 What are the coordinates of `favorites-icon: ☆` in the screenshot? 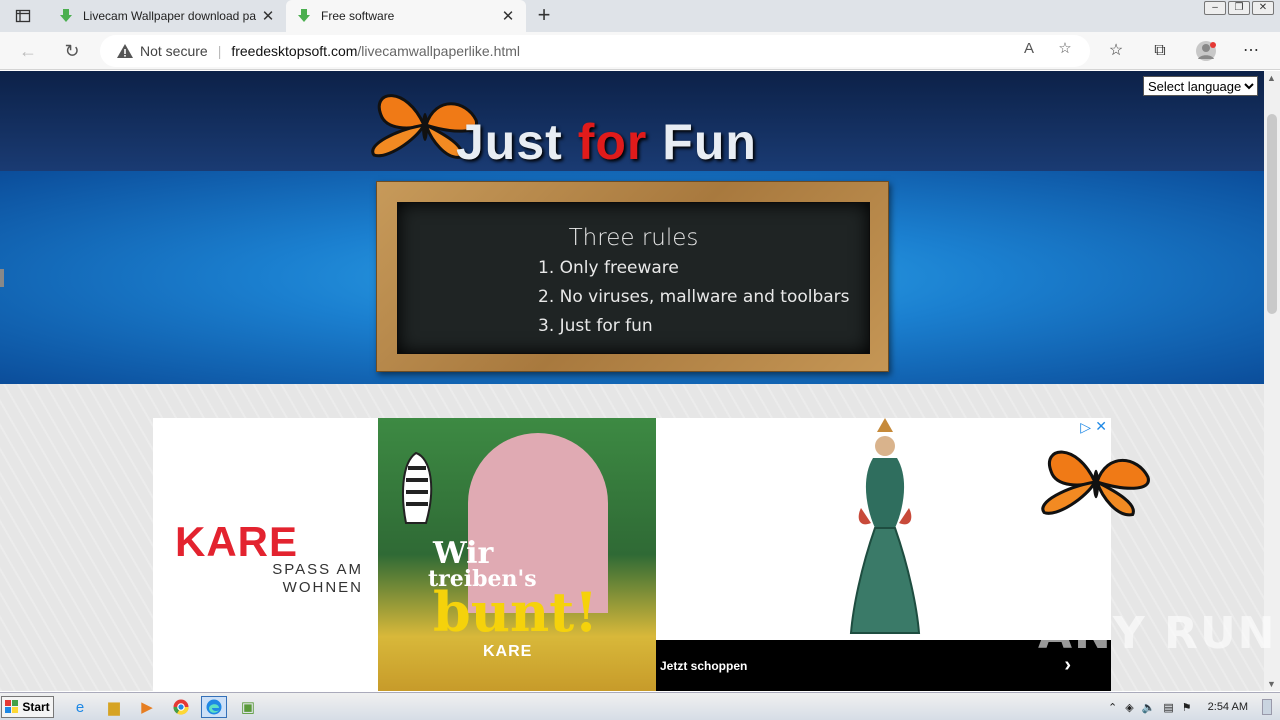 It's located at (1116, 51).